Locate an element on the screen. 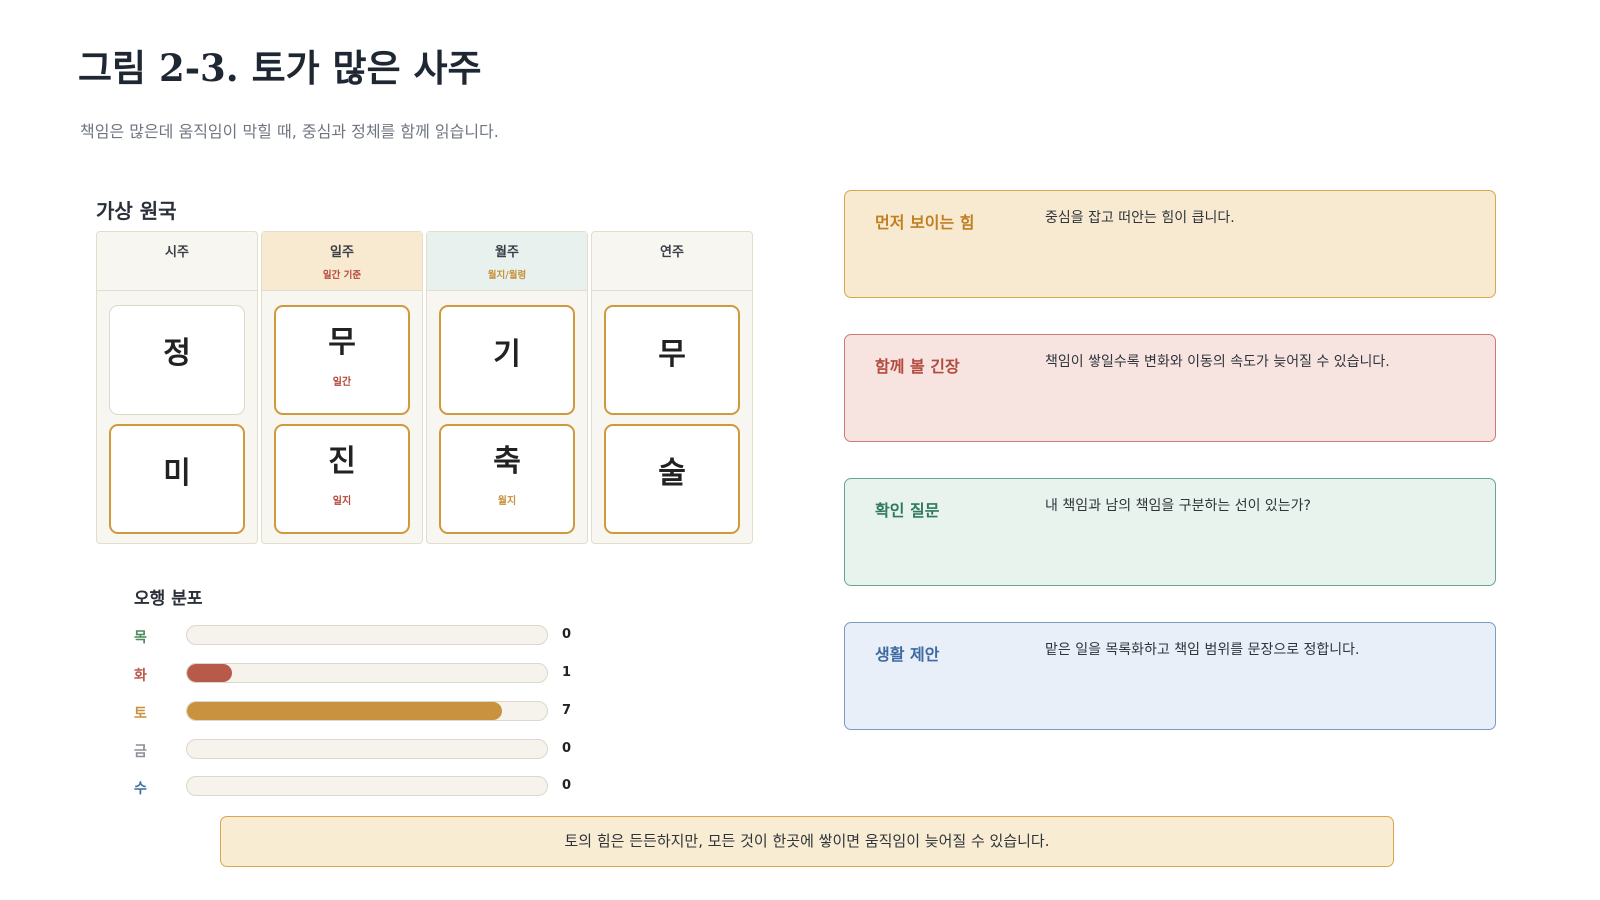 The height and width of the screenshot is (900, 1600). pillar-ilju: 일주 일간 기준 무 일간 진 일지 is located at coordinates (342, 387).